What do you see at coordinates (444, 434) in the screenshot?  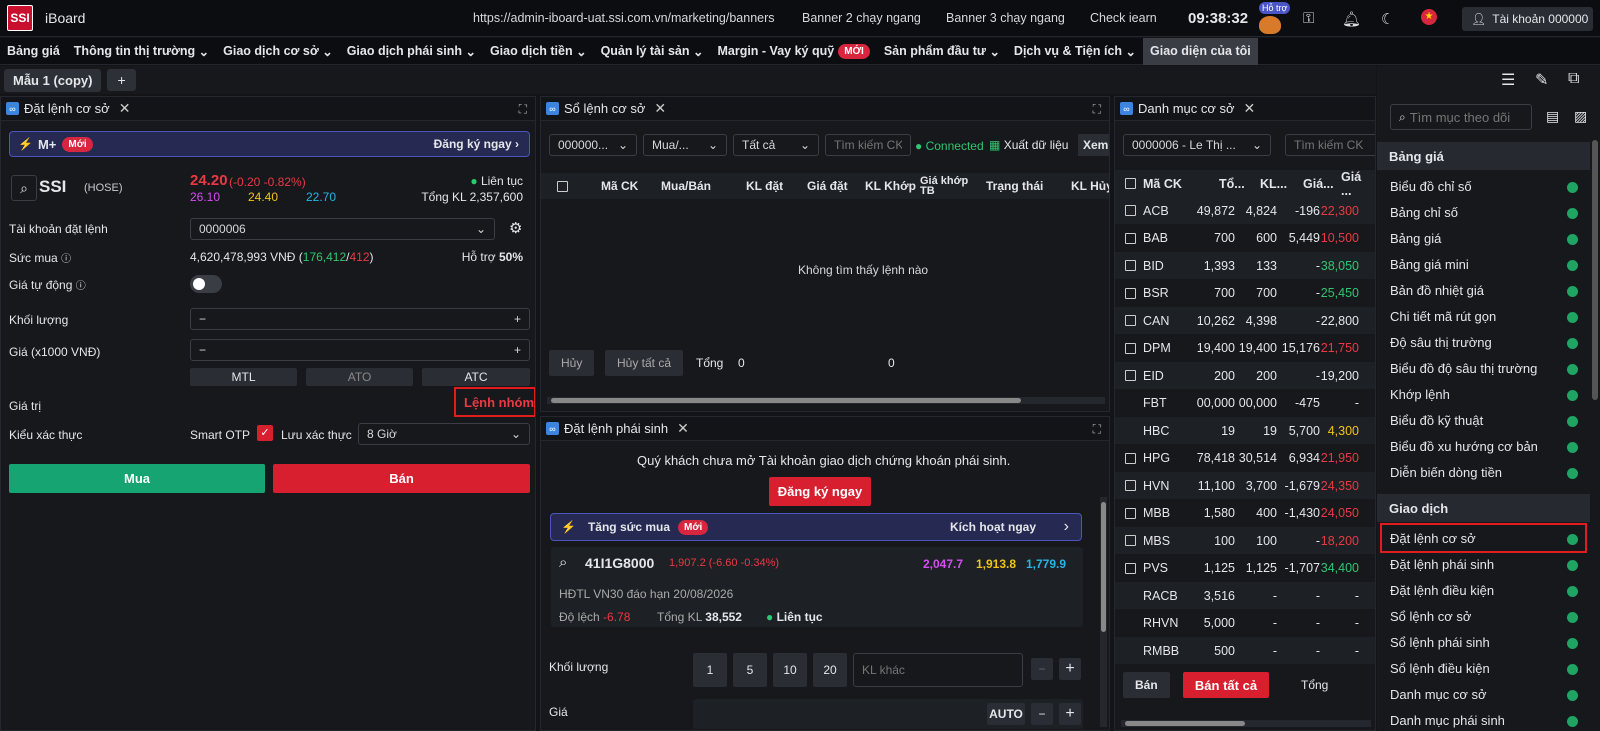 I see `auth-period-select: 8 Giờ ⌄` at bounding box center [444, 434].